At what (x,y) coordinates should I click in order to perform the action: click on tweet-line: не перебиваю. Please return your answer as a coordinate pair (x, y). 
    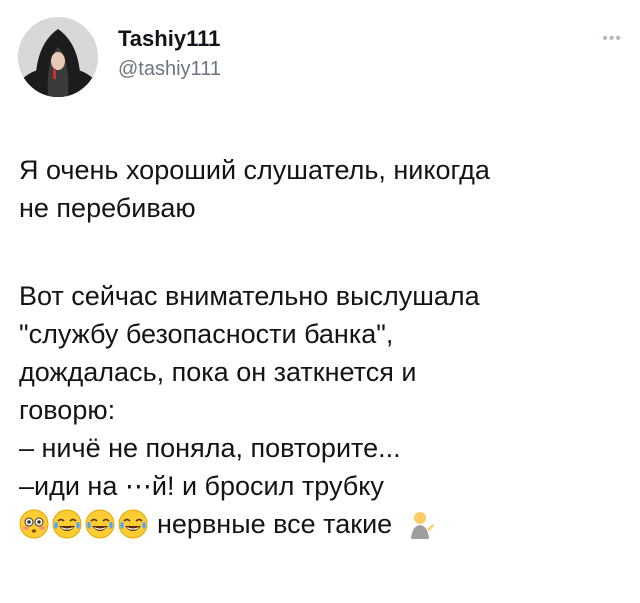
    Looking at the image, I should click on (107, 208).